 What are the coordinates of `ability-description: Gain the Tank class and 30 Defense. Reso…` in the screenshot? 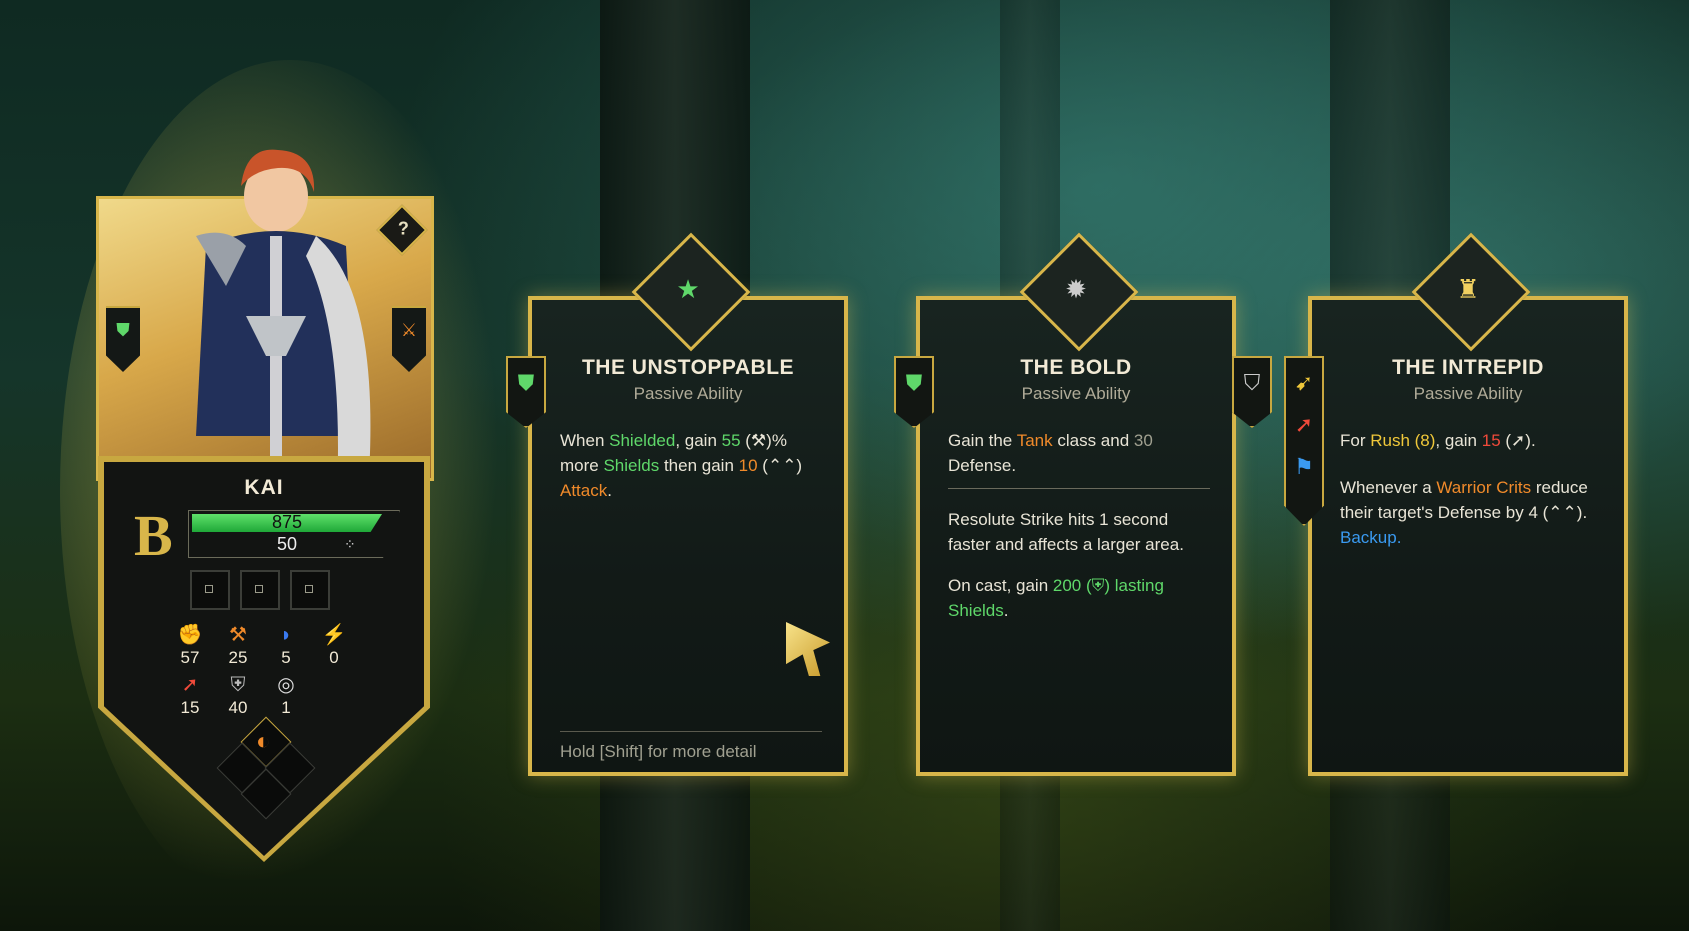 It's located at (1079, 533).